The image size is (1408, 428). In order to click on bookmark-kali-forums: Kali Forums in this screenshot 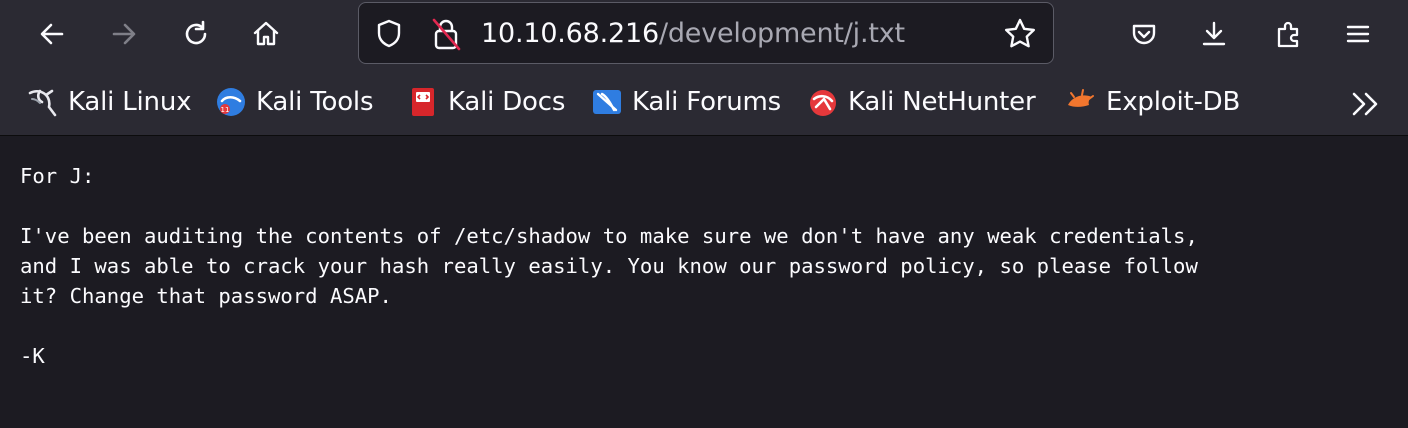, I will do `click(685, 102)`.